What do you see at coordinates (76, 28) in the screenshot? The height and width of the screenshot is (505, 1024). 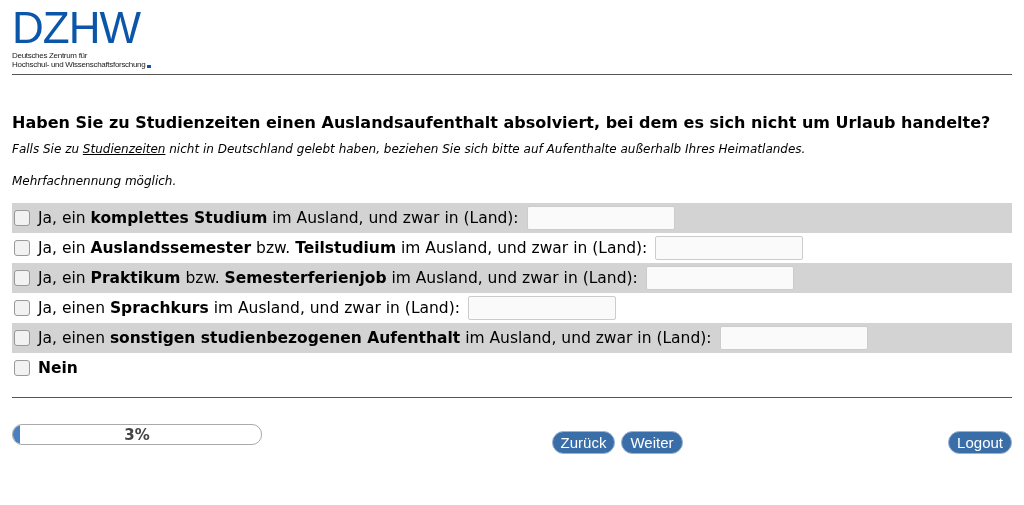 I see `logo-wordmark: DZHW` at bounding box center [76, 28].